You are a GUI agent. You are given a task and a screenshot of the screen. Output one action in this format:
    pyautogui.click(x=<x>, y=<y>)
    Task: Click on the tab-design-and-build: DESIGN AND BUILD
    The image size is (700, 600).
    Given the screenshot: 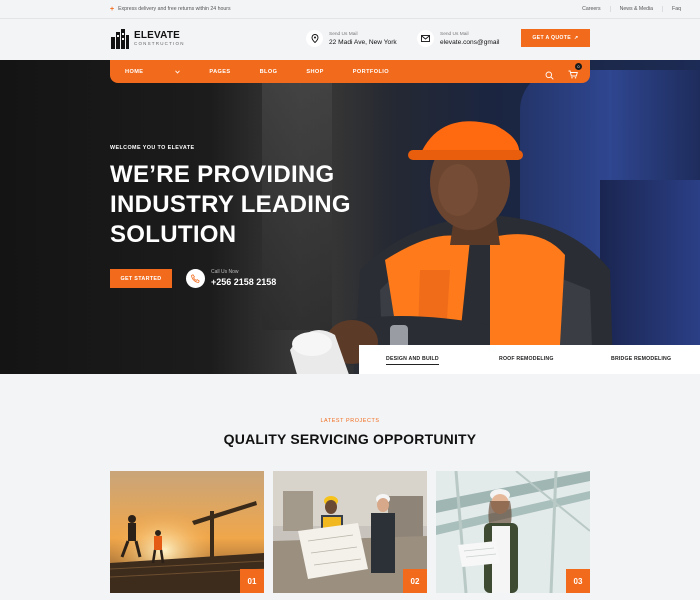 What is the action you would take?
    pyautogui.click(x=412, y=360)
    